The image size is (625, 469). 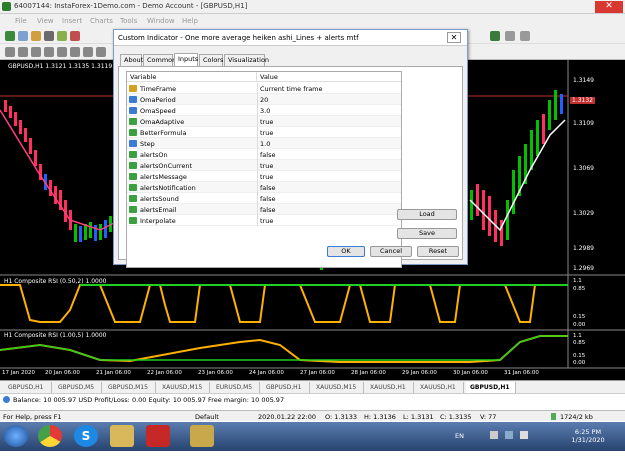 I want to click on param-row: alertsMessage true, so click(x=264, y=176).